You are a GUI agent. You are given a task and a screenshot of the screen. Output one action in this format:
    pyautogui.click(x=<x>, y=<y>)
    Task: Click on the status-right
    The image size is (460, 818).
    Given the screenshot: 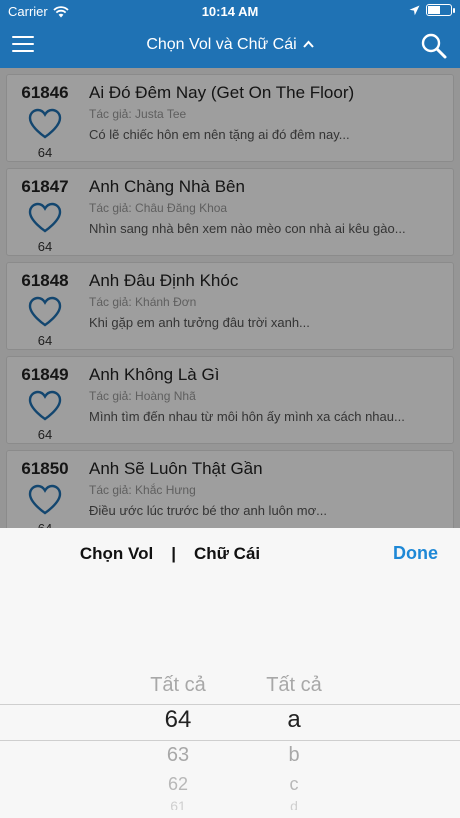 What is the action you would take?
    pyautogui.click(x=432, y=10)
    